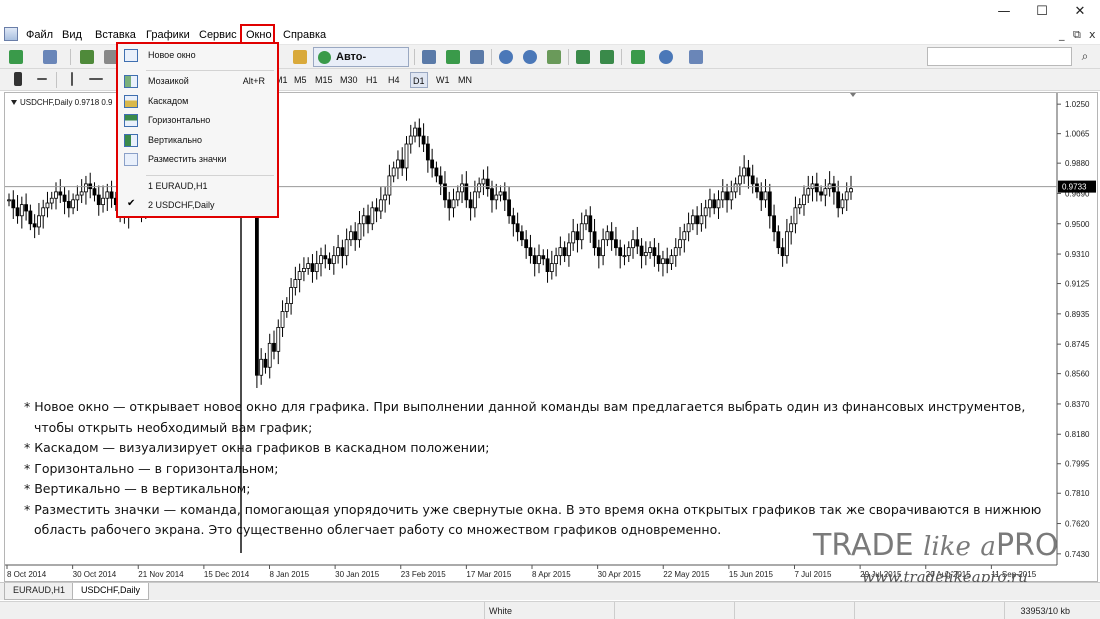 This screenshot has width=1100, height=619. I want to click on timeframe-w1: W1, so click(443, 80).